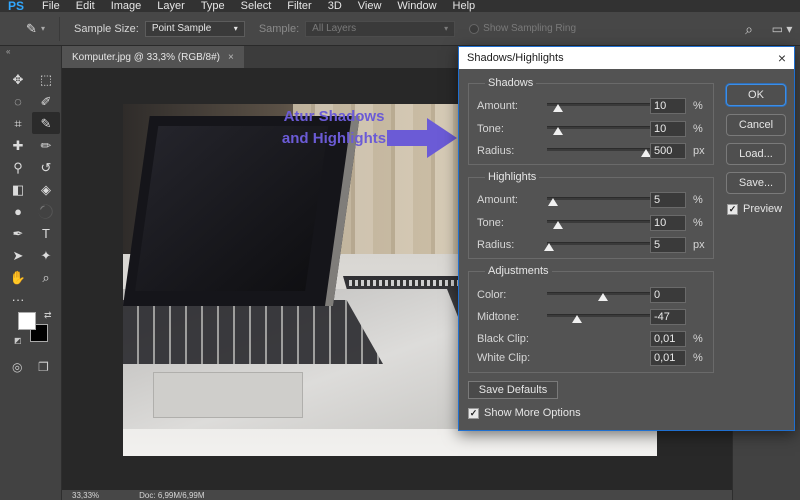  Describe the element at coordinates (46, 211) in the screenshot. I see `dodge-tool-icon: ⚫` at that location.